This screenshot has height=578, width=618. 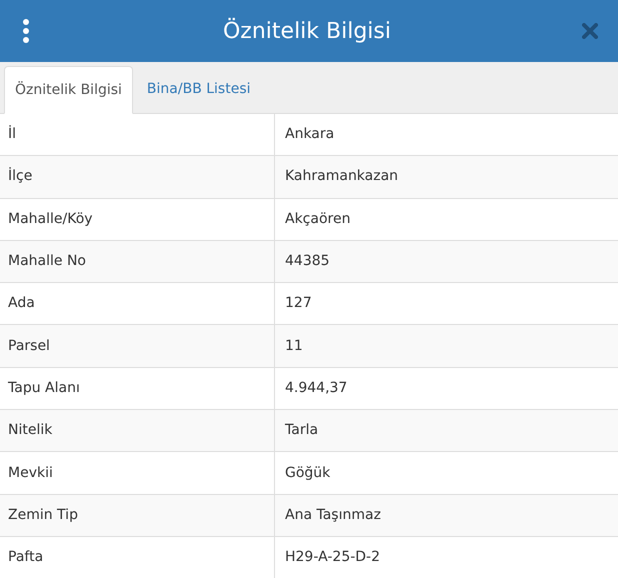 What do you see at coordinates (306, 31) in the screenshot?
I see `window-title: Öznitelik Bilgisi` at bounding box center [306, 31].